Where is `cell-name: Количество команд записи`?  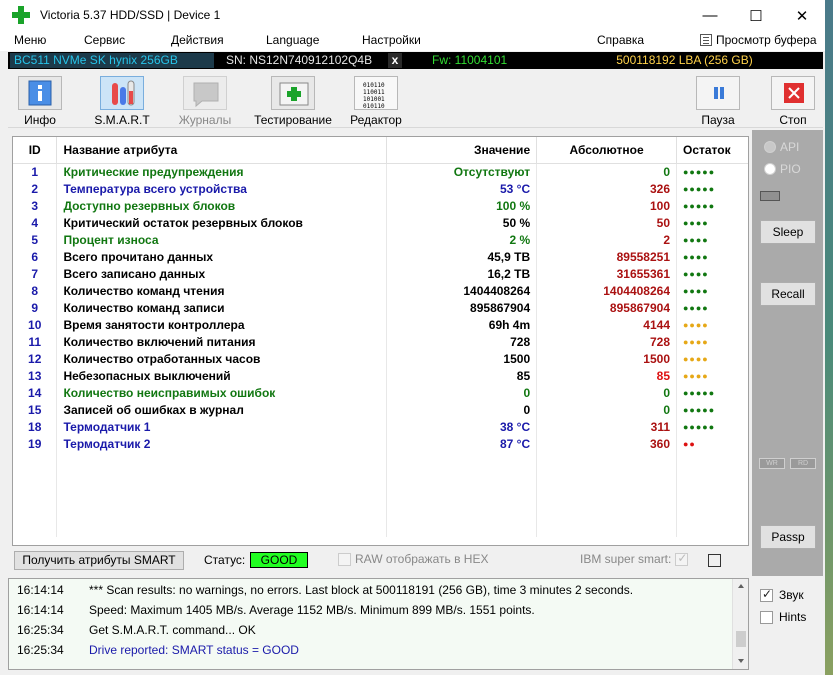 cell-name: Количество команд записи is located at coordinates (222, 307).